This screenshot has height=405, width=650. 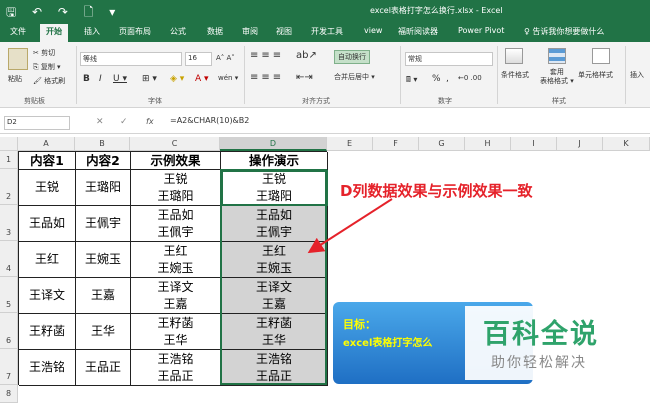 I want to click on watermark-logo: 百科全说 助你轻松解决, so click(x=545, y=343).